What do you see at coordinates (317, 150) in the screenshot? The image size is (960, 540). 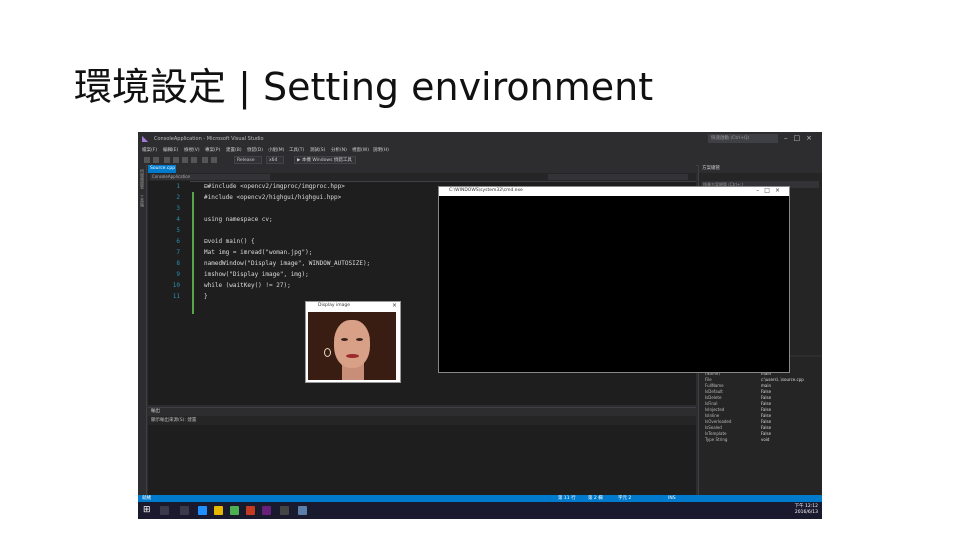 I see `menu-test: 測試(S)` at bounding box center [317, 150].